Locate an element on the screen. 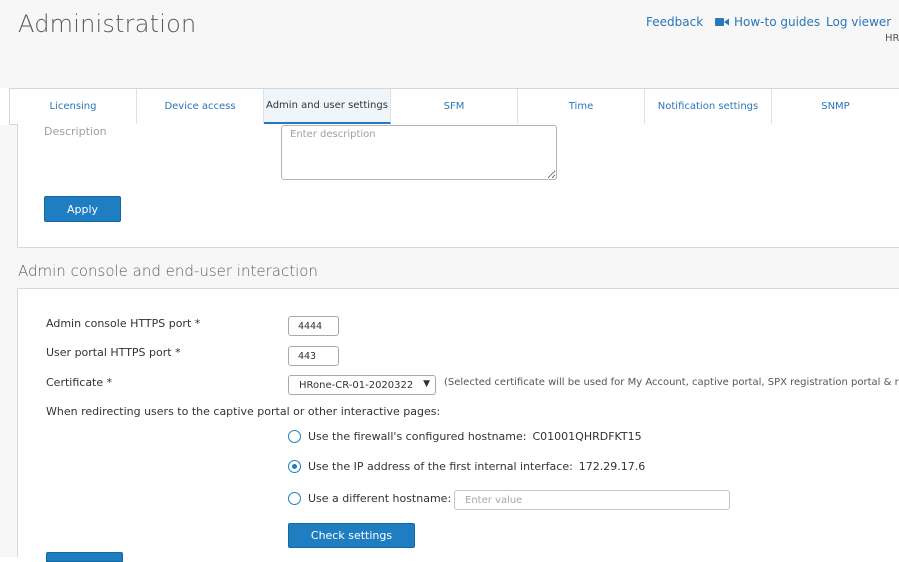 The width and height of the screenshot is (899, 562). video-camera-icon is located at coordinates (722, 22).